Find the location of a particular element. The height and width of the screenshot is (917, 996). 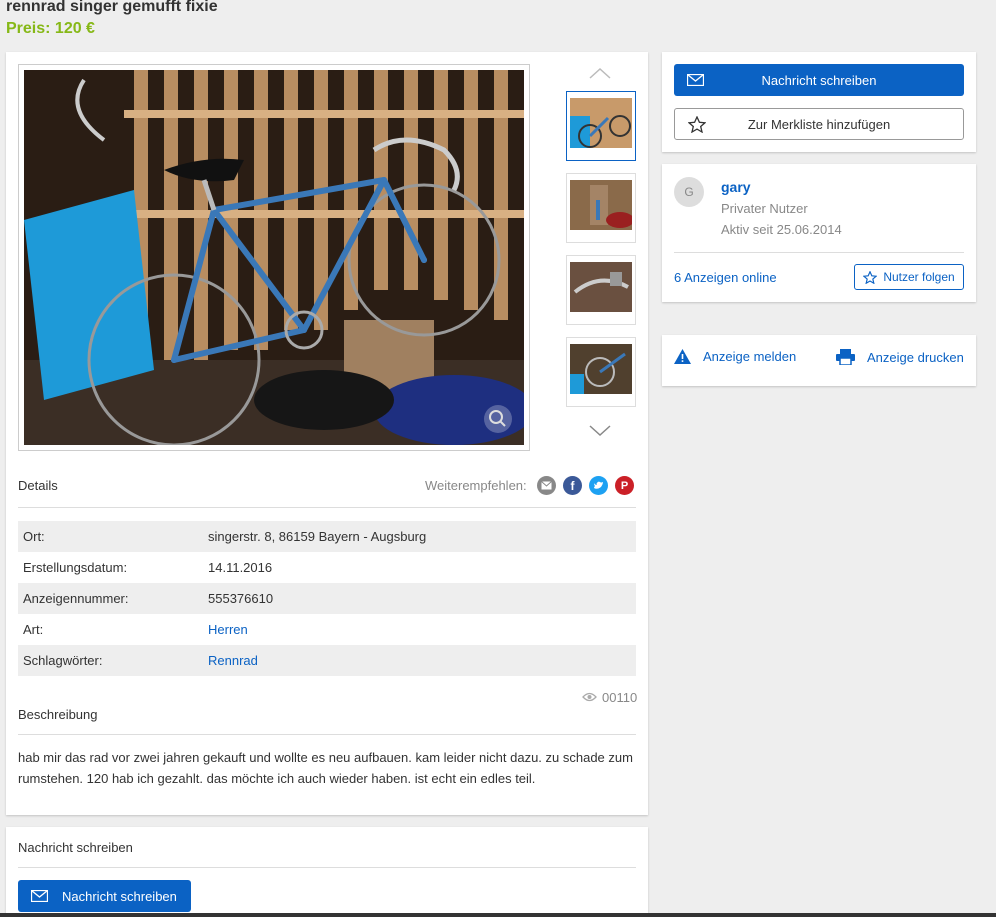

ad-title: rennrad singer gemufft fixie is located at coordinates (112, 7).